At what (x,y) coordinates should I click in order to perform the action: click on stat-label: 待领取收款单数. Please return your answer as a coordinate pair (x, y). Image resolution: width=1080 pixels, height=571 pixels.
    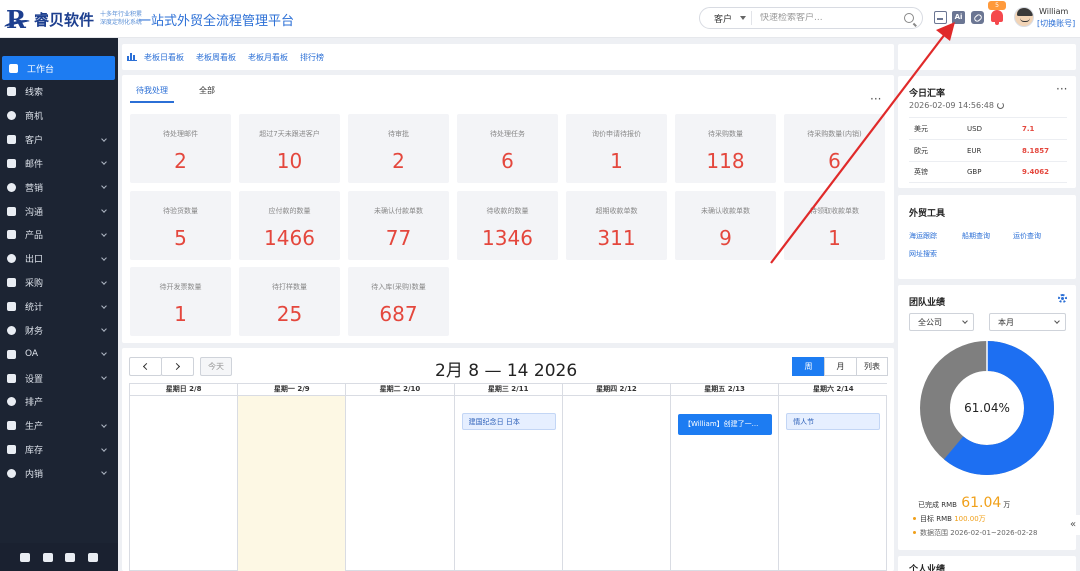
    Looking at the image, I should click on (834, 210).